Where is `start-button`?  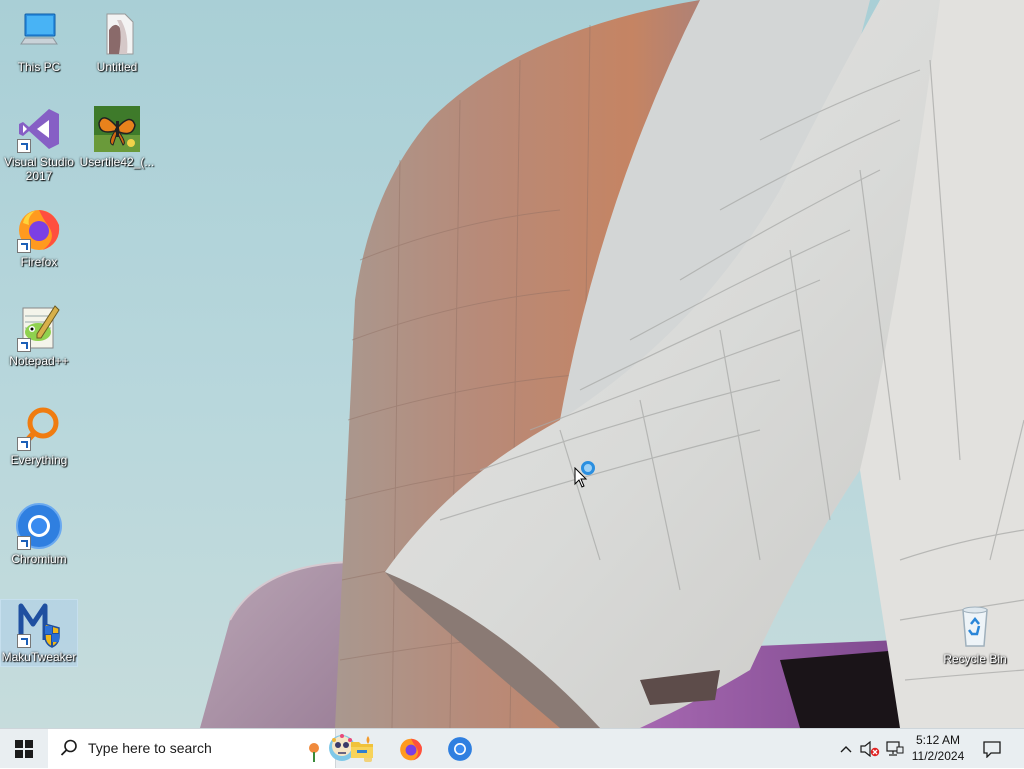 start-button is located at coordinates (24, 749).